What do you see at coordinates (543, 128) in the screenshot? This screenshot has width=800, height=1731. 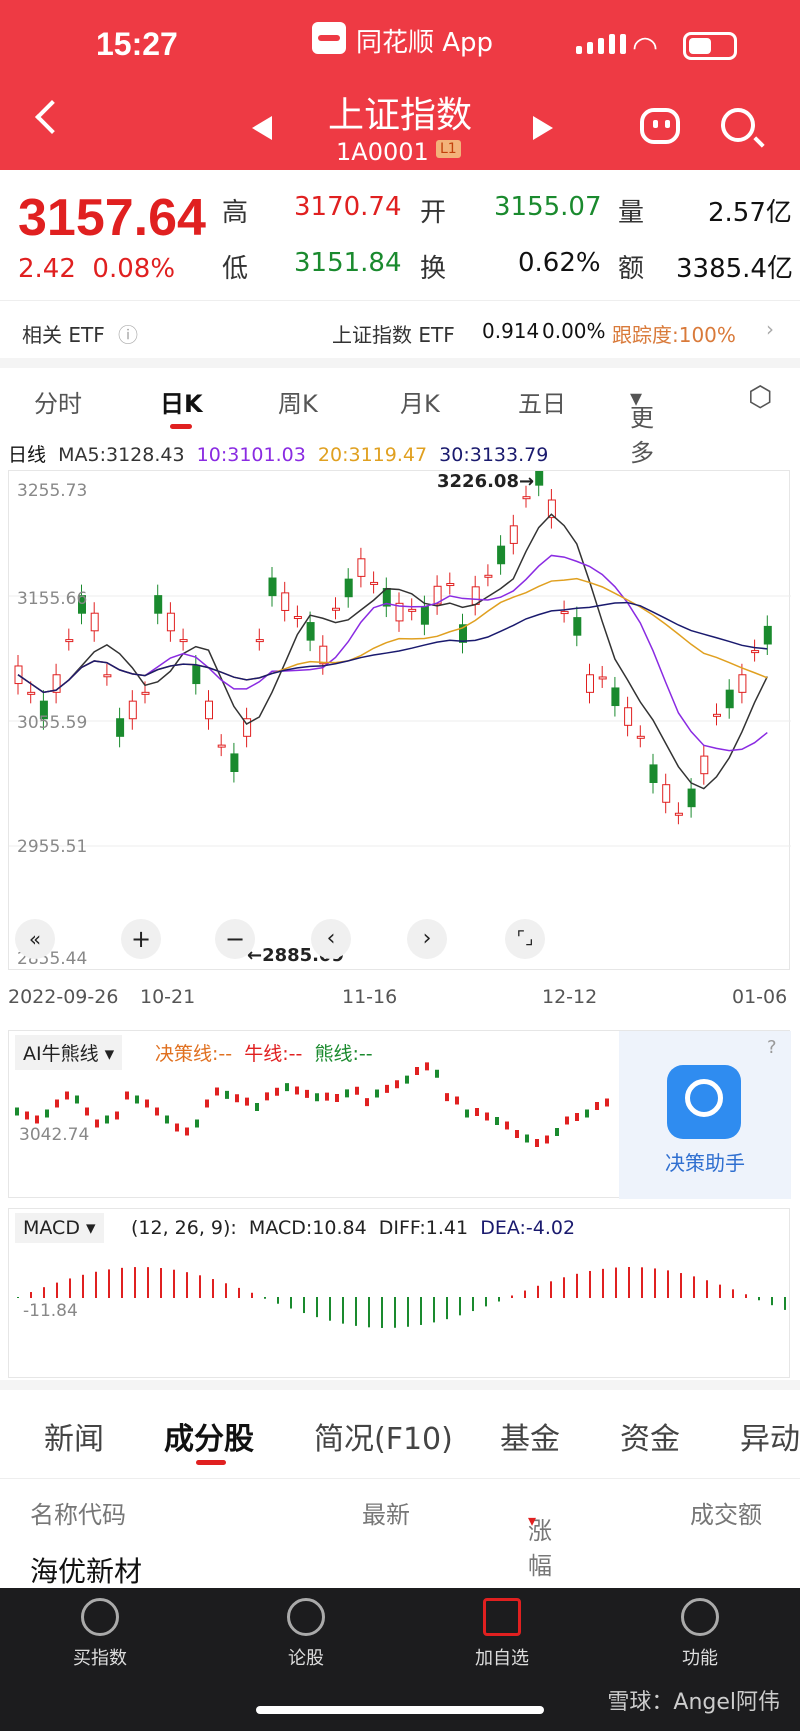 I see `next-index-icon` at bounding box center [543, 128].